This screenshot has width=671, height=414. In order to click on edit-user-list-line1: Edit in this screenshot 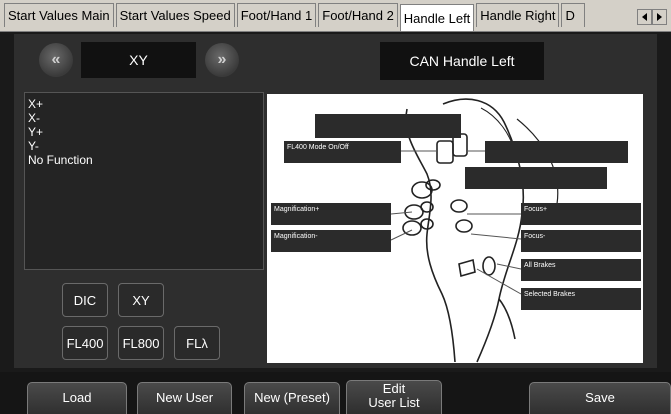, I will do `click(394, 388)`.